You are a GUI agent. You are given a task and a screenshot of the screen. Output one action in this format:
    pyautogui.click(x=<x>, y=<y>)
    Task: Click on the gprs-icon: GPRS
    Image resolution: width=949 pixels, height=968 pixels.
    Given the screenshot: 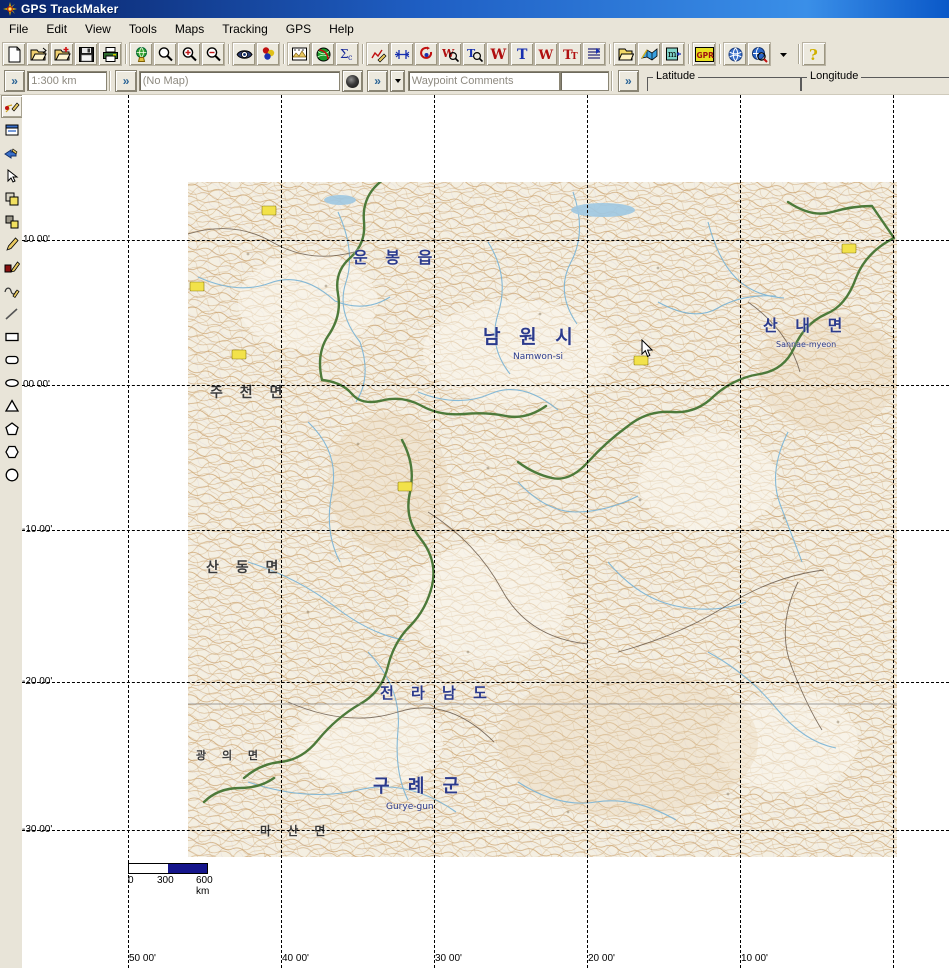 What is the action you would take?
    pyautogui.click(x=704, y=54)
    